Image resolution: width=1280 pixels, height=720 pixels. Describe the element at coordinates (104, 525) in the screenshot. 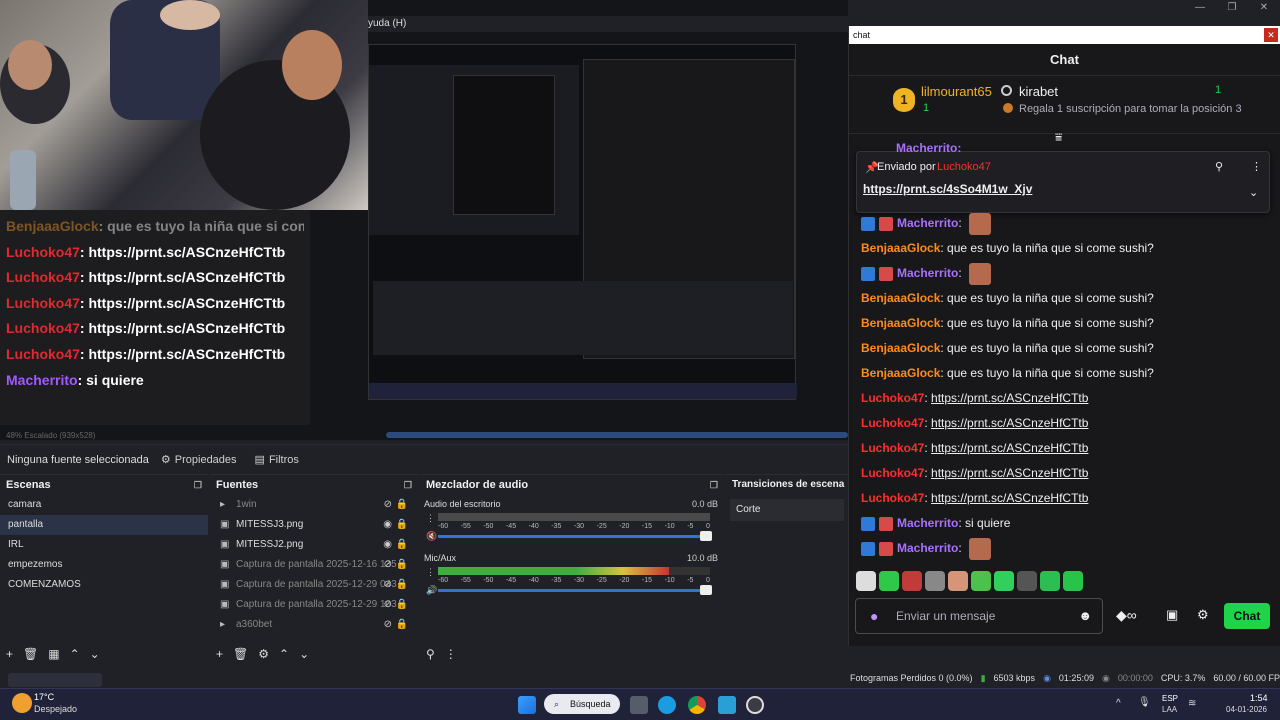

I see `scene-item: pantalla` at that location.